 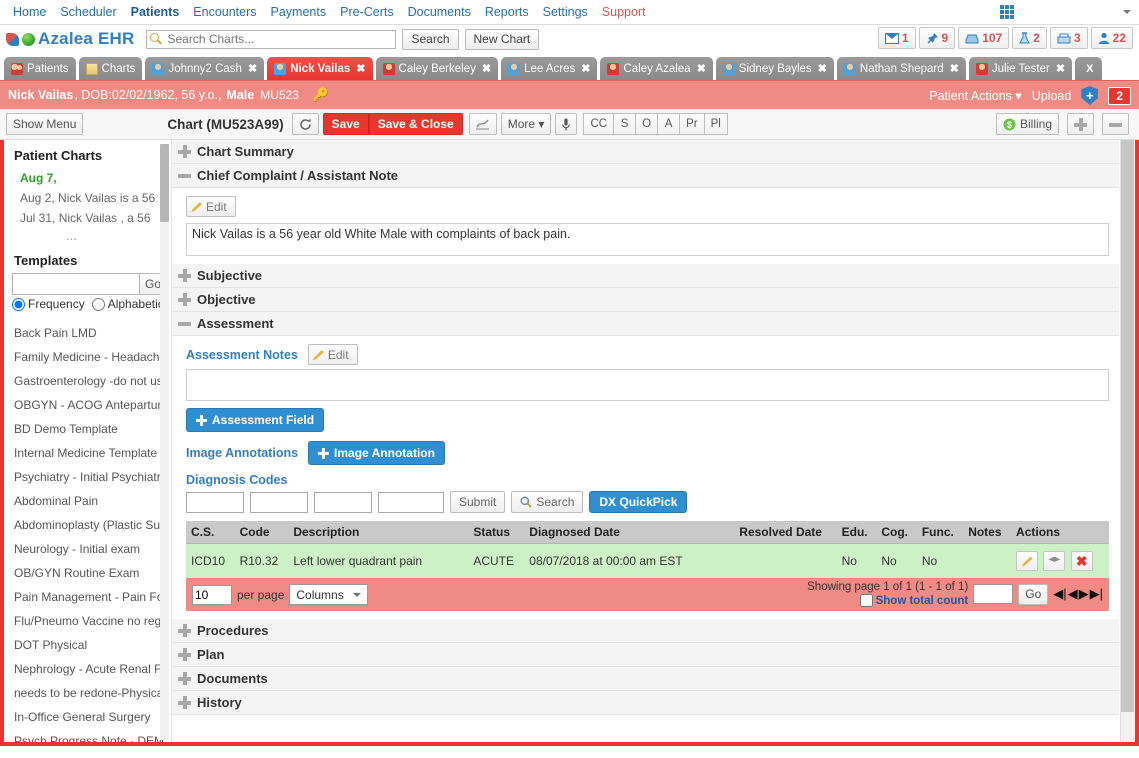 What do you see at coordinates (566, 124) in the screenshot?
I see `microphone-button` at bounding box center [566, 124].